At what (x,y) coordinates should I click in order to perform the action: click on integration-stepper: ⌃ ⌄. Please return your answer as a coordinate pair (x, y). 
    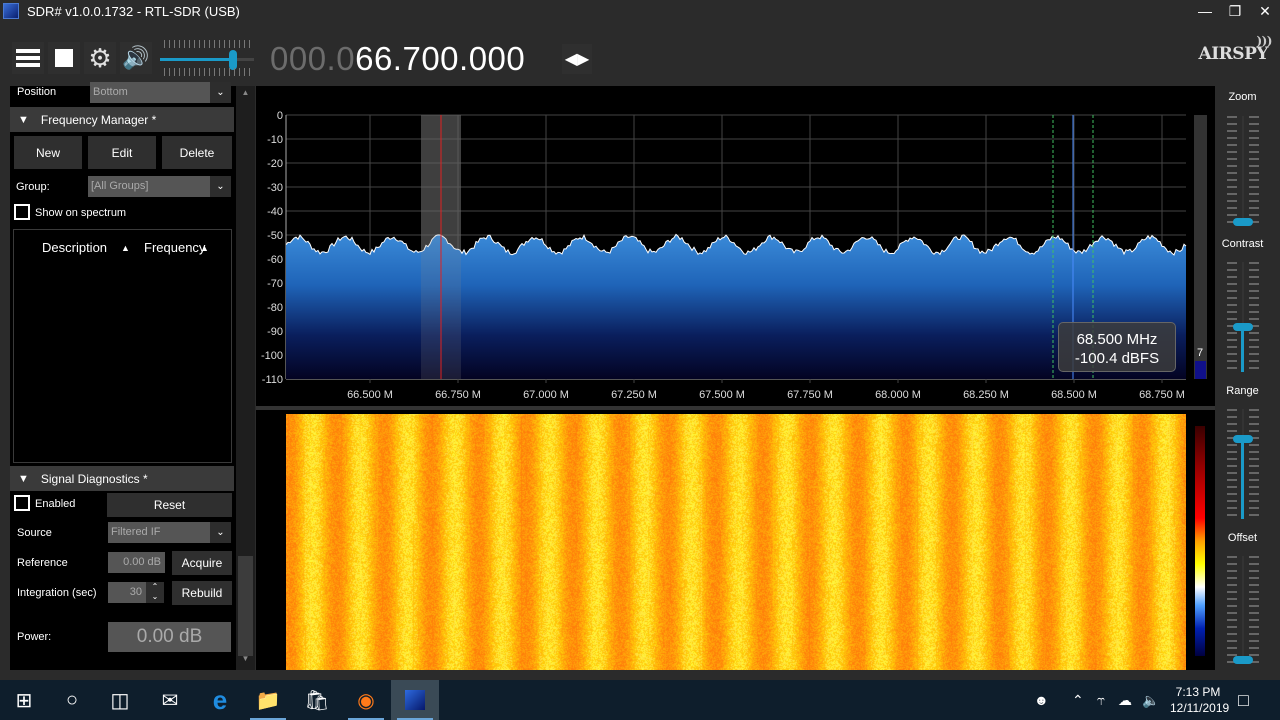
    Looking at the image, I should click on (155, 592).